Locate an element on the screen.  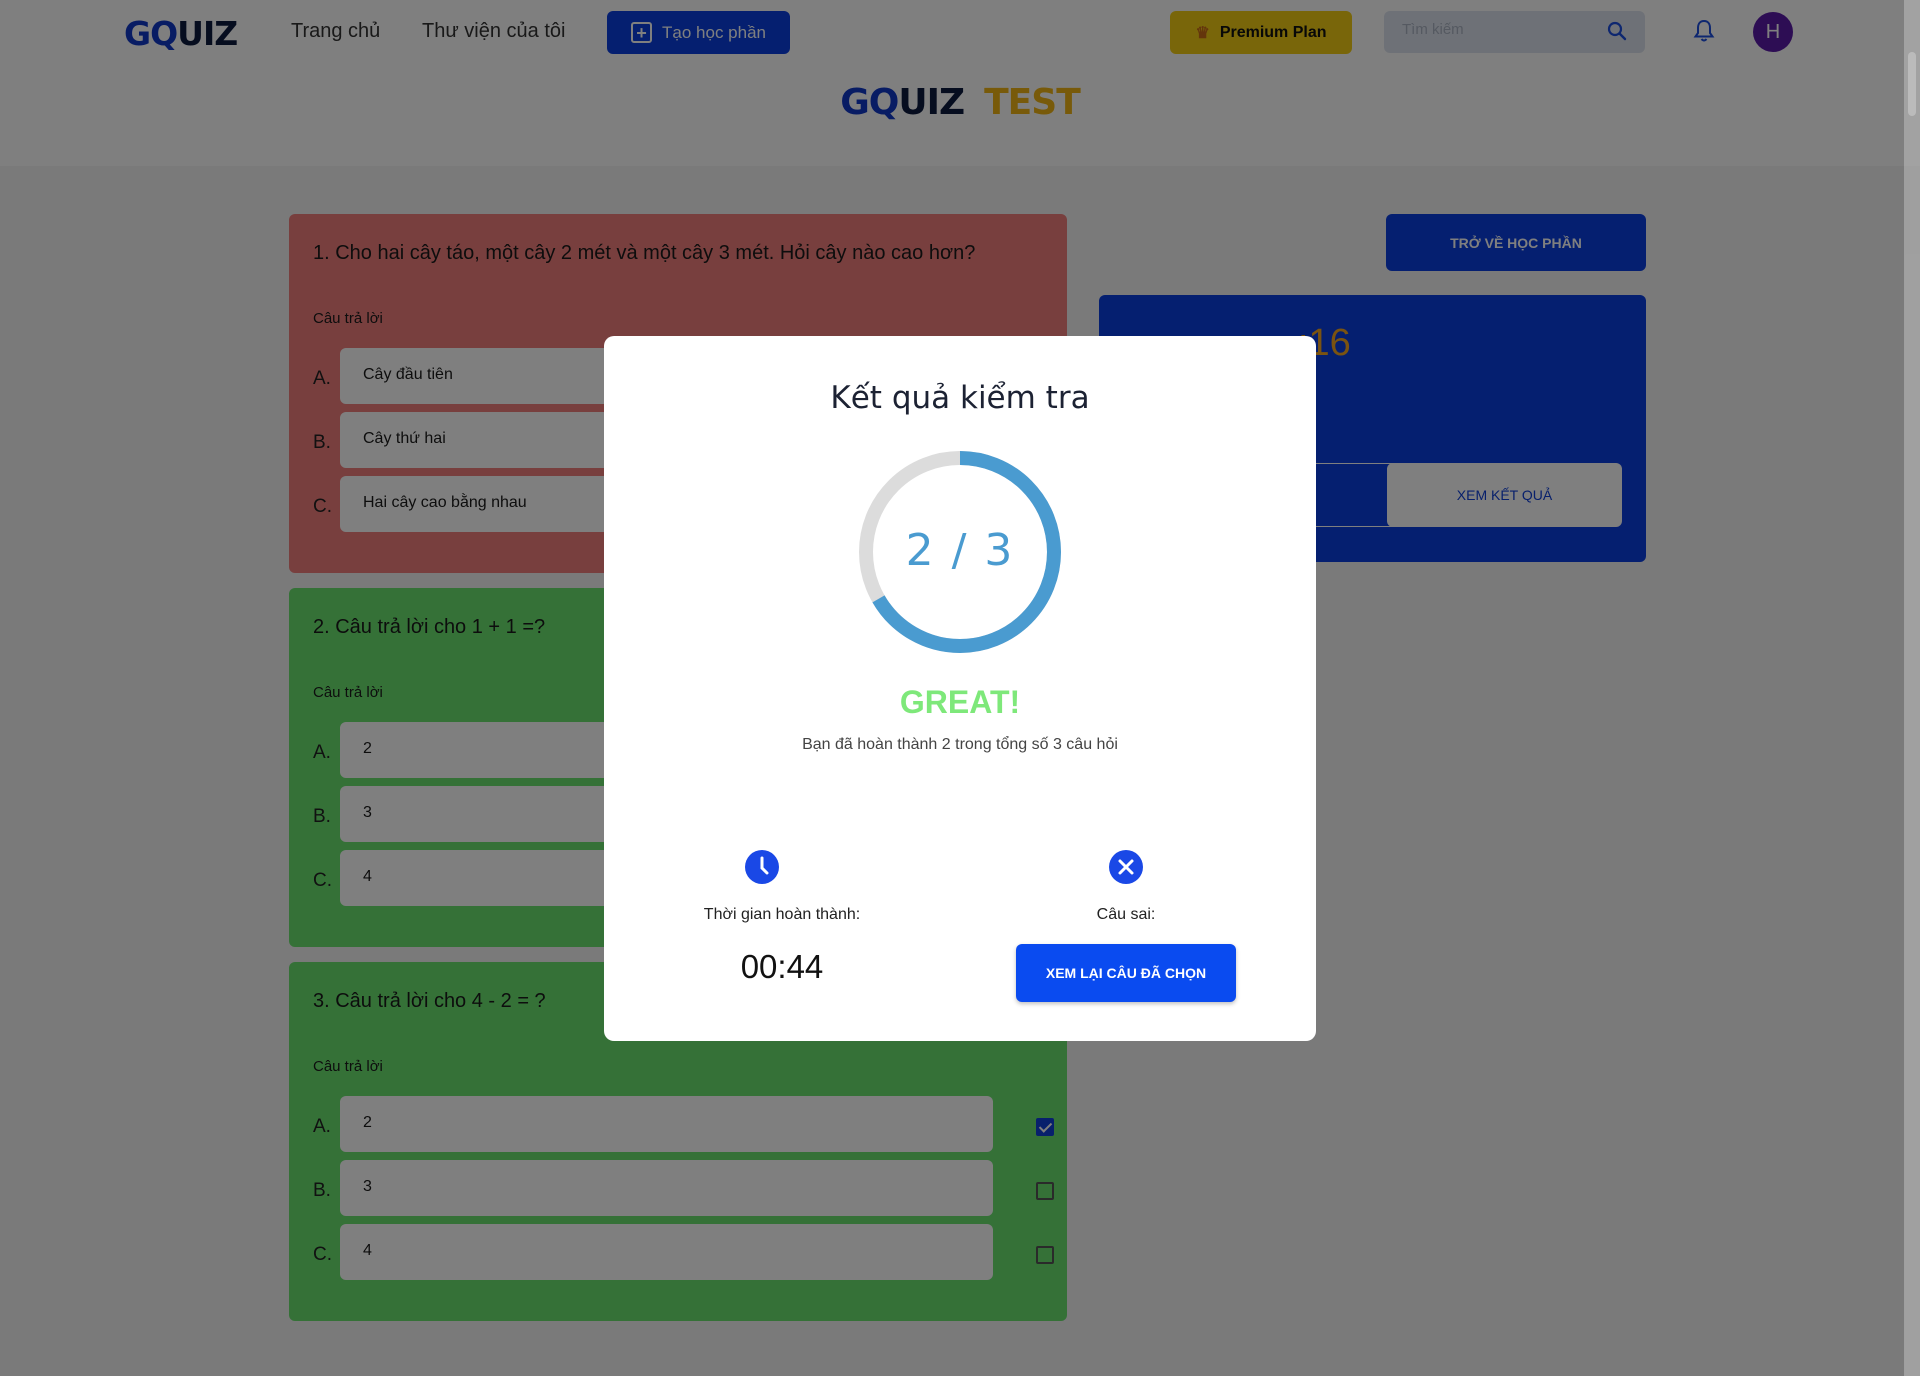
modal-title: Kết quả kiểm tra is located at coordinates (960, 398).